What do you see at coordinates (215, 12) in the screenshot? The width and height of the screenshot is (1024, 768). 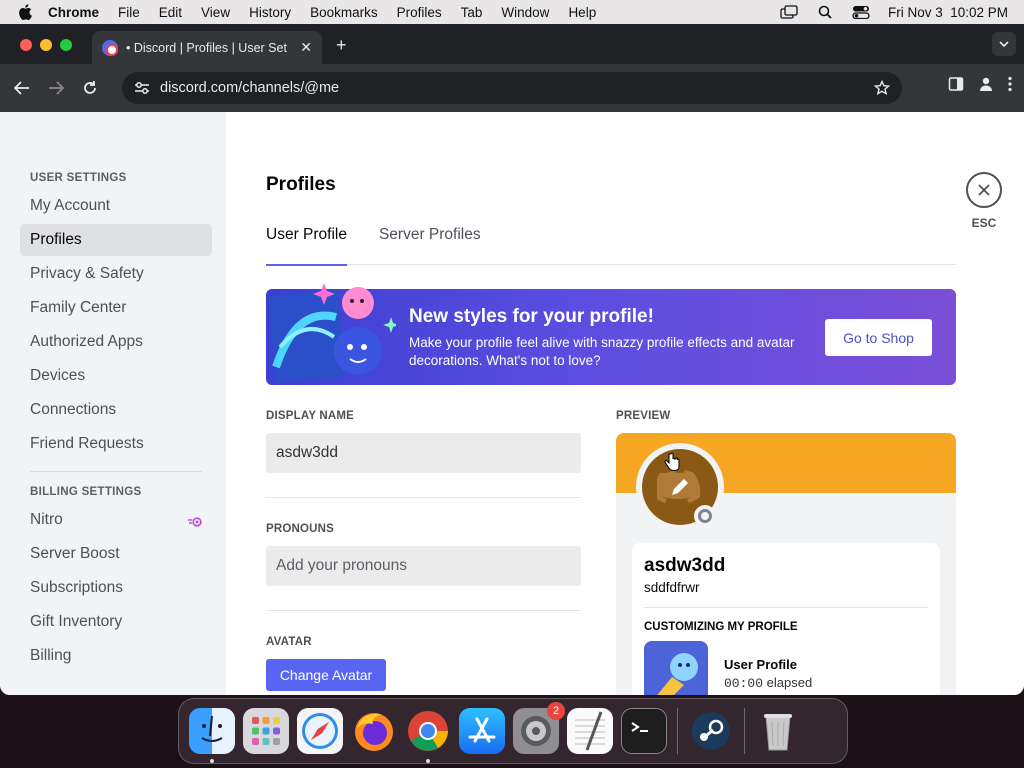 I see `menu-view: View` at bounding box center [215, 12].